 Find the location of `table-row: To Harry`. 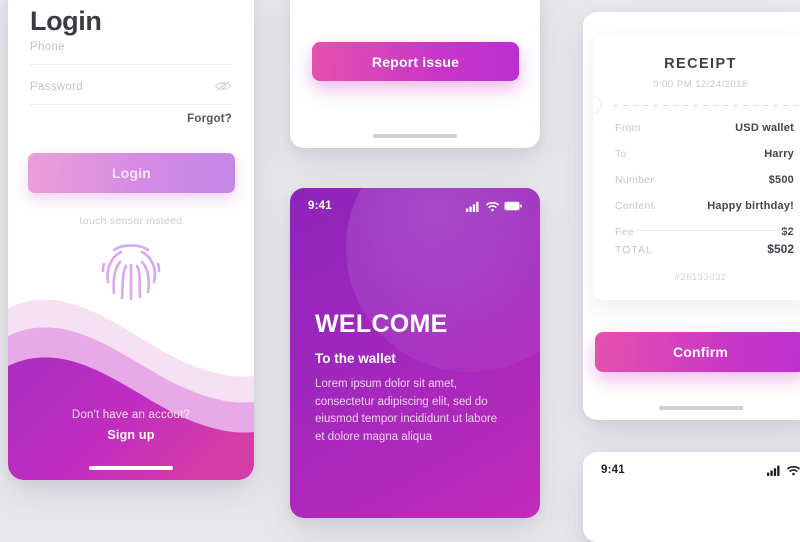

table-row: To Harry is located at coordinates (704, 161).